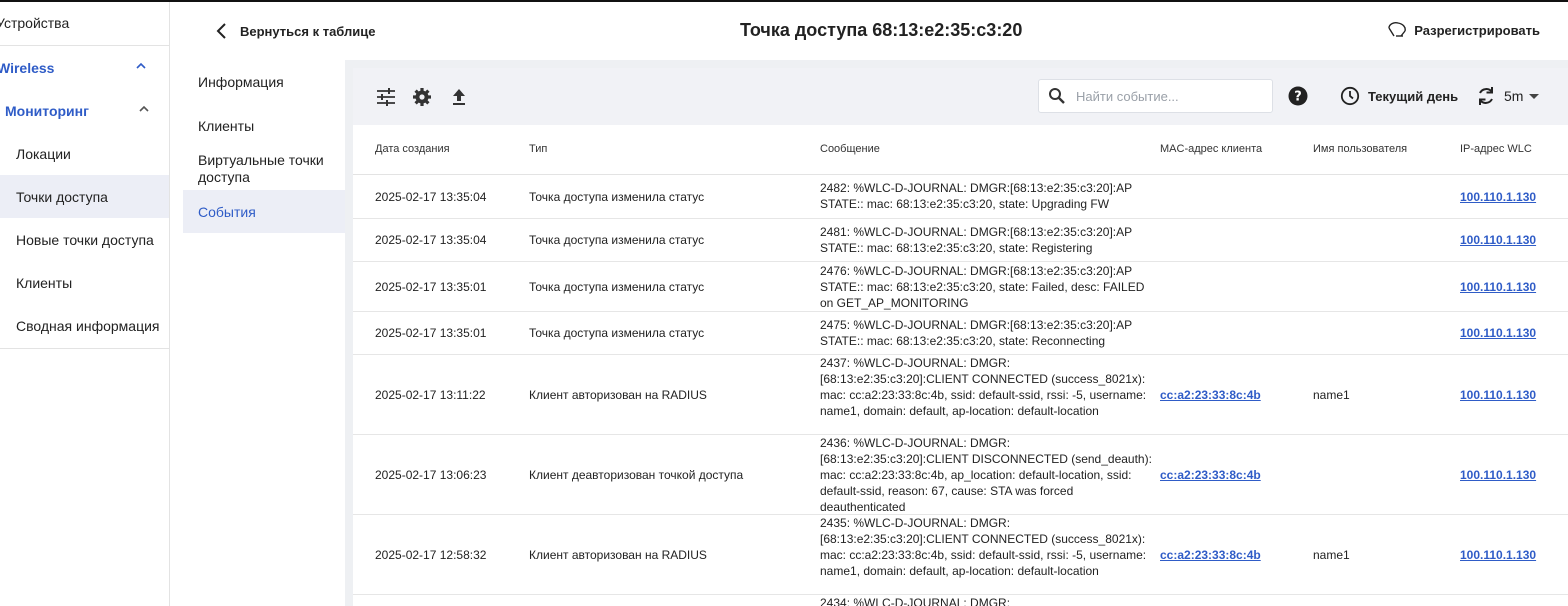  I want to click on unregister-button: Разрегистрировать, so click(1463, 30).